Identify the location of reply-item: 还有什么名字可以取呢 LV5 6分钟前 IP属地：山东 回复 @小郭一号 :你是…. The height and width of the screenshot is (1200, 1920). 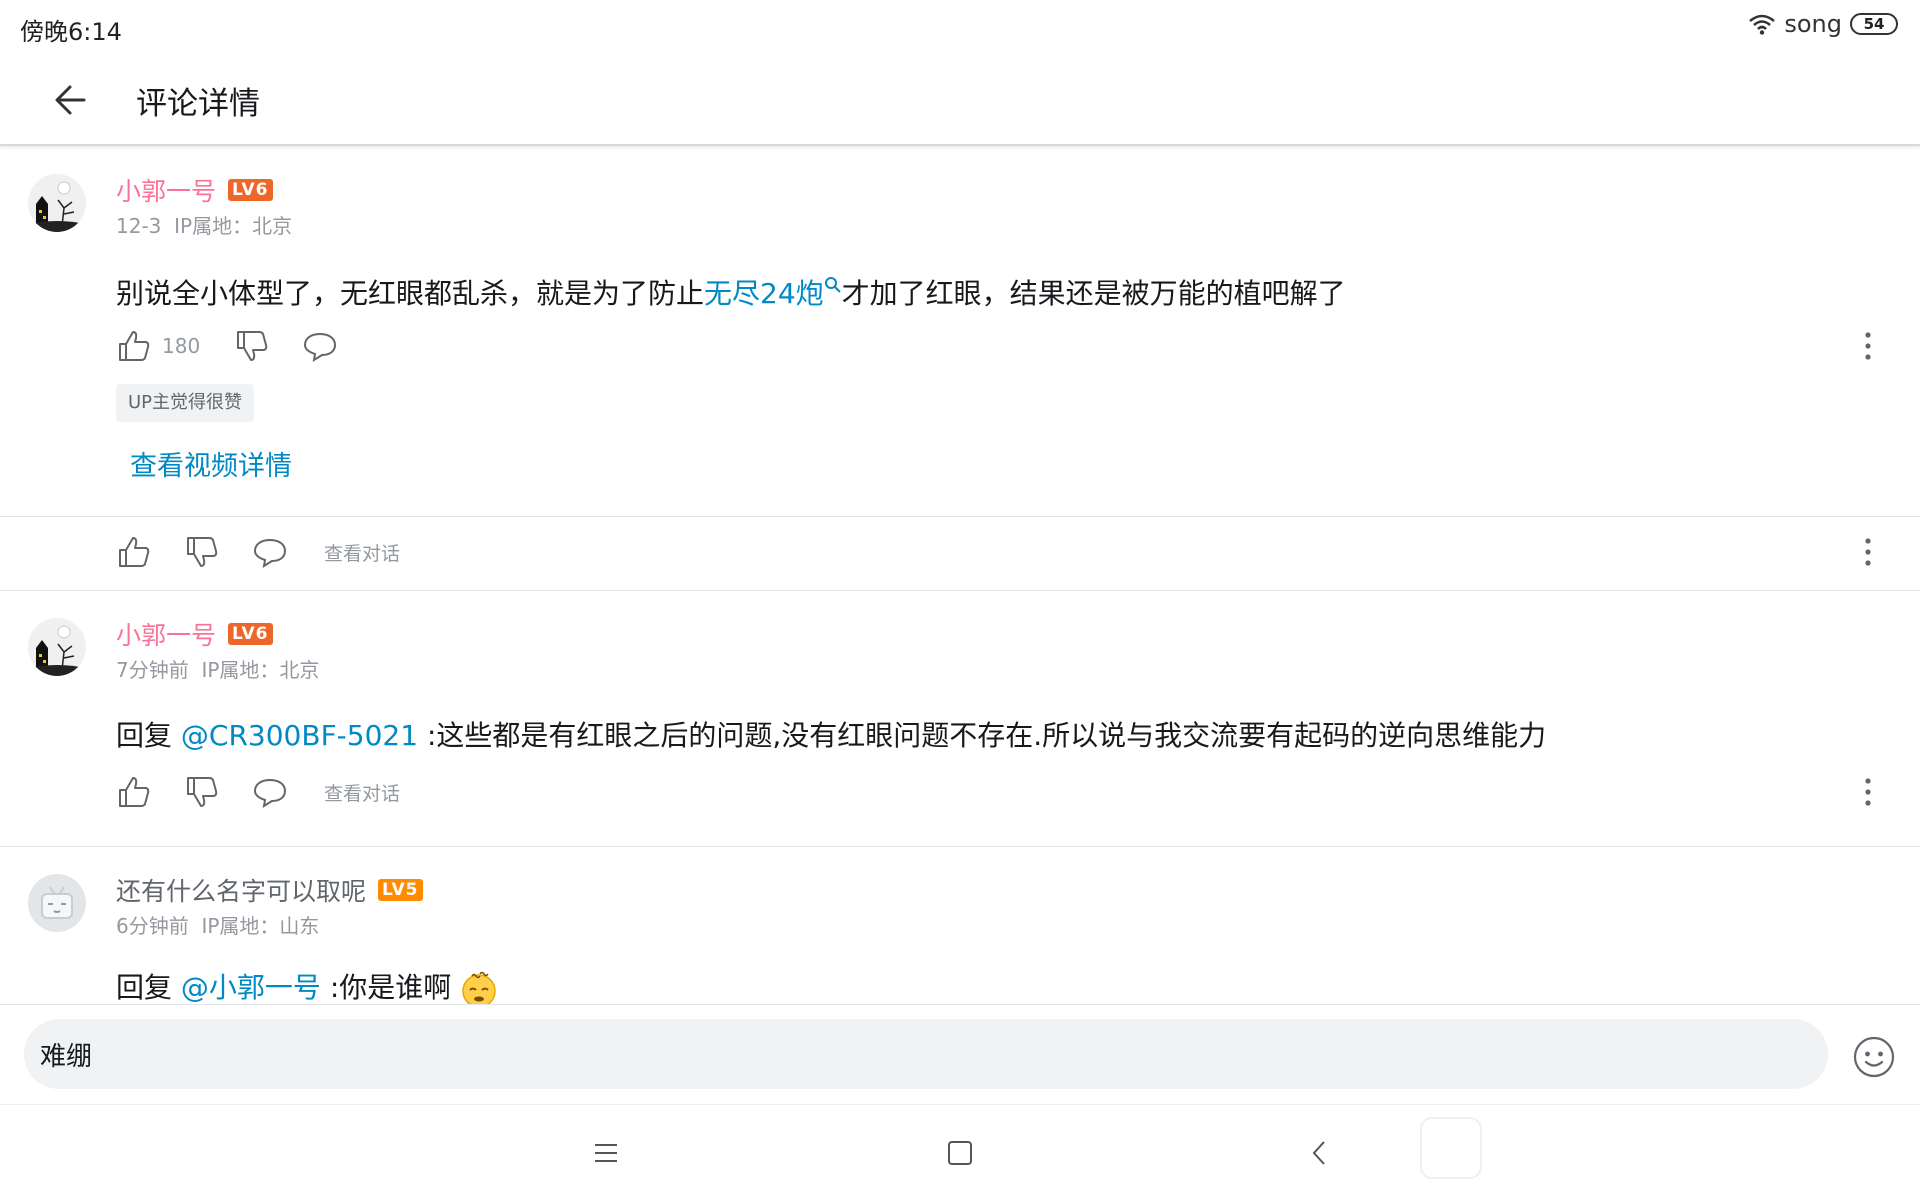
(960, 925).